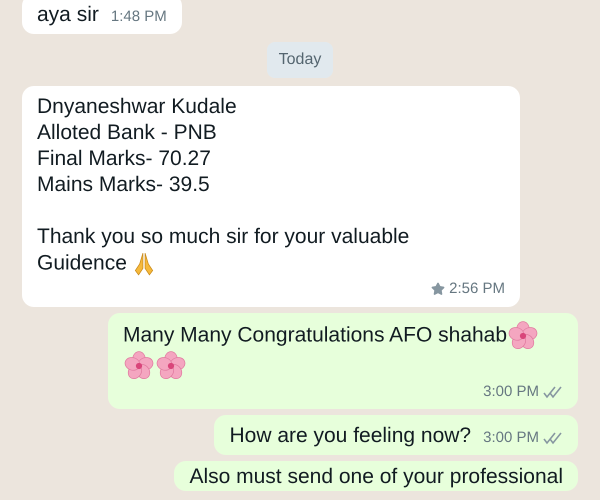 The width and height of the screenshot is (600, 500). I want to click on message-text: Many Many Congratulations AFO shahab, so click(343, 350).